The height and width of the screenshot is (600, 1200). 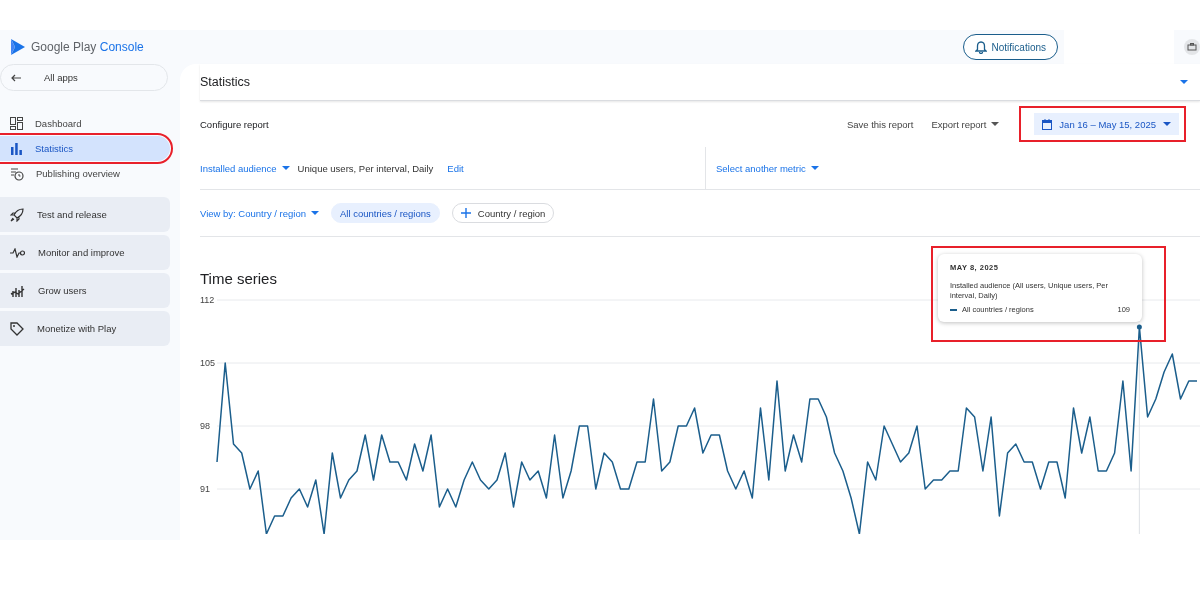 I want to click on filter-chip: Country / region, so click(x=503, y=213).